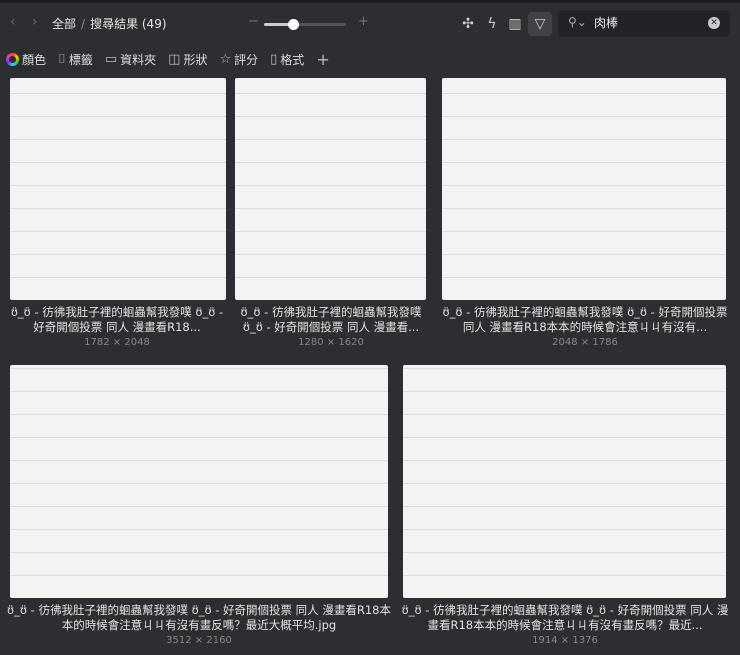 Image resolution: width=740 pixels, height=655 pixels. What do you see at coordinates (565, 640) in the screenshot?
I see `item-dimensions: 1914 × 1376` at bounding box center [565, 640].